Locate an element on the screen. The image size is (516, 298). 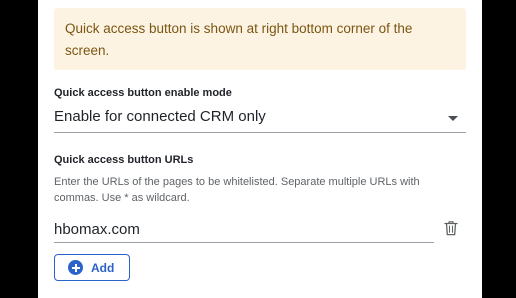
enable-mode-select: Enable for connected CRM only is located at coordinates (260, 118).